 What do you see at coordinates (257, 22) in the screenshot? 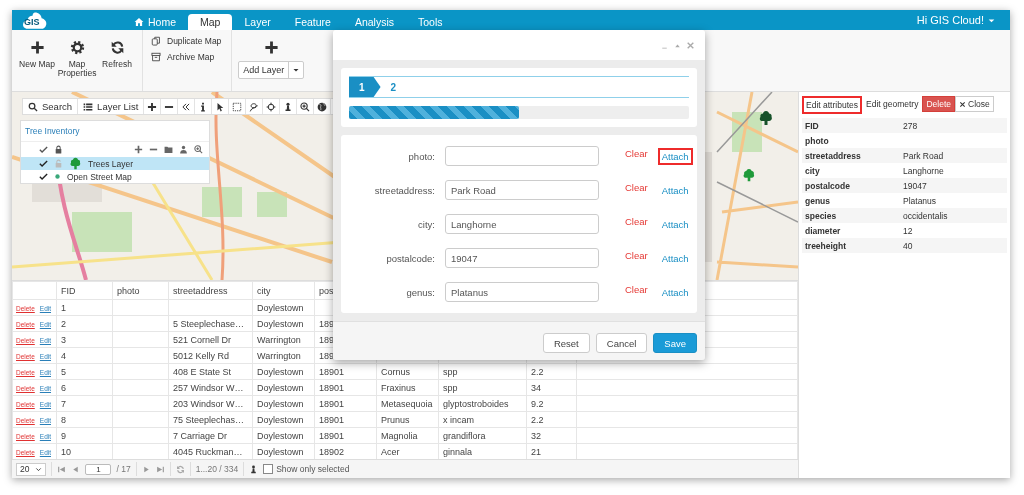
I see `tab: Layer` at bounding box center [257, 22].